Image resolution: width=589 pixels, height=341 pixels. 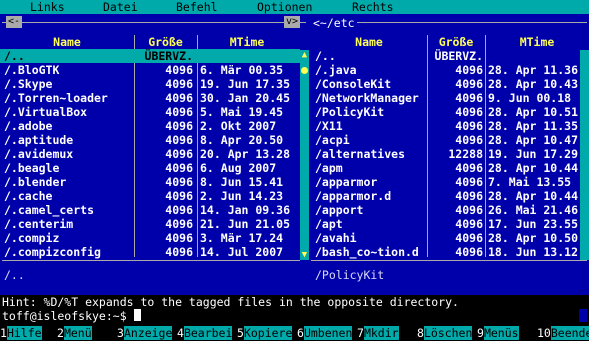 I want to click on fkey-4: 4Bearbei, so click(x=205, y=333).